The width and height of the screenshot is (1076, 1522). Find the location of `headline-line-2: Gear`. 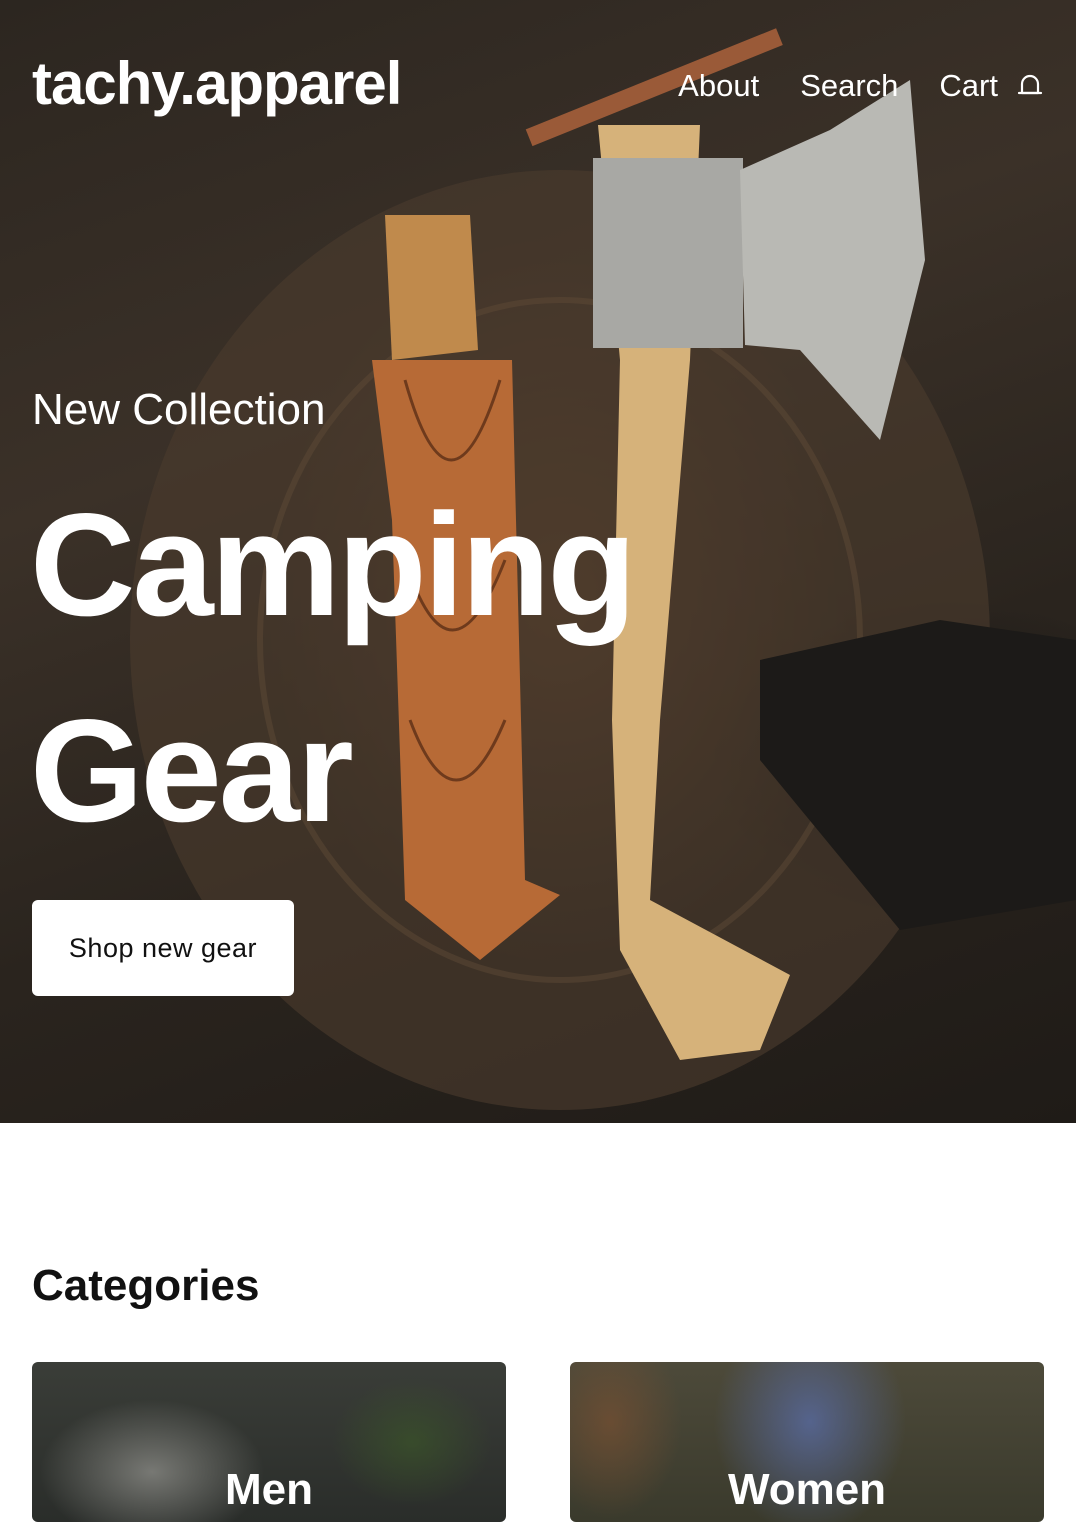

headline-line-2: Gear is located at coordinates (192, 770).